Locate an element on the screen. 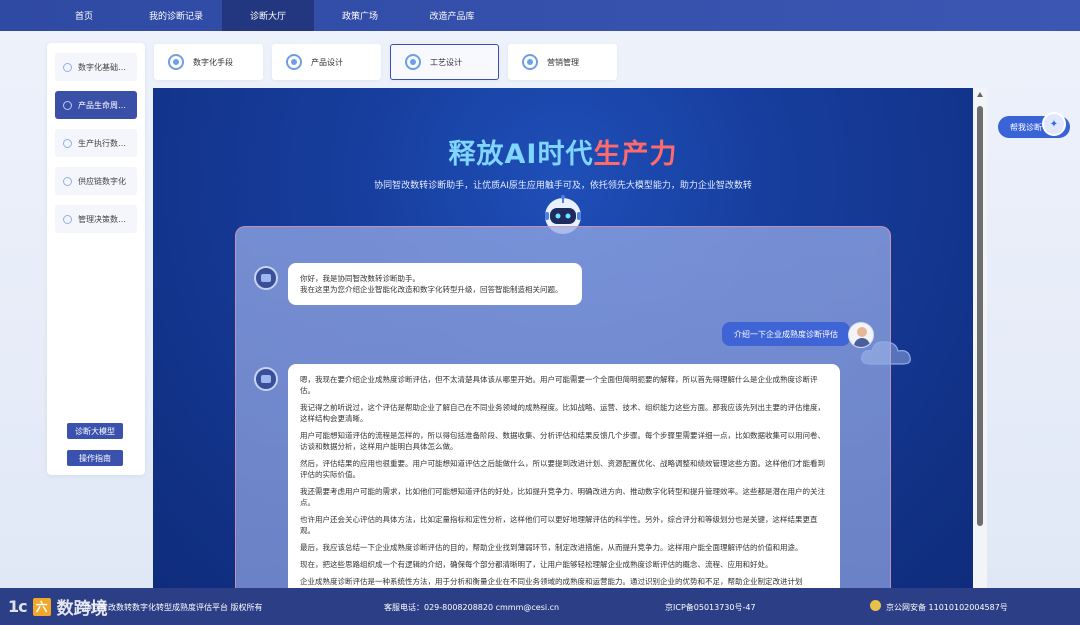  watermark: 1c 六 数跨境 is located at coordinates (58, 606).